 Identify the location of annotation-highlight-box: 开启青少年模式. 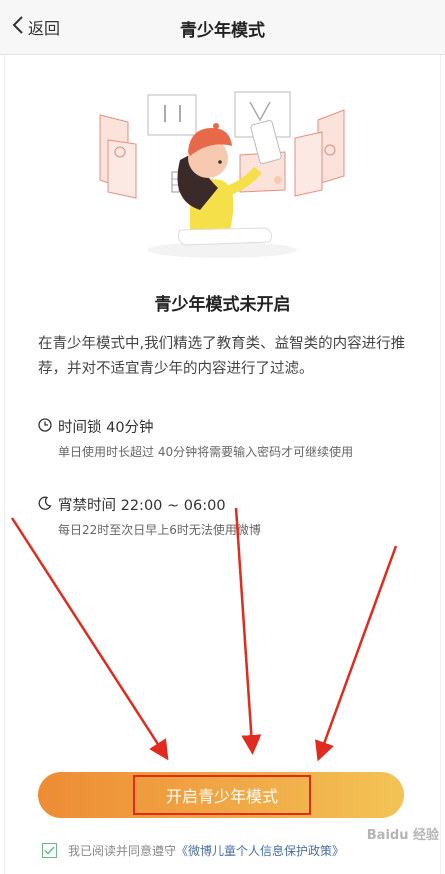
(222, 795).